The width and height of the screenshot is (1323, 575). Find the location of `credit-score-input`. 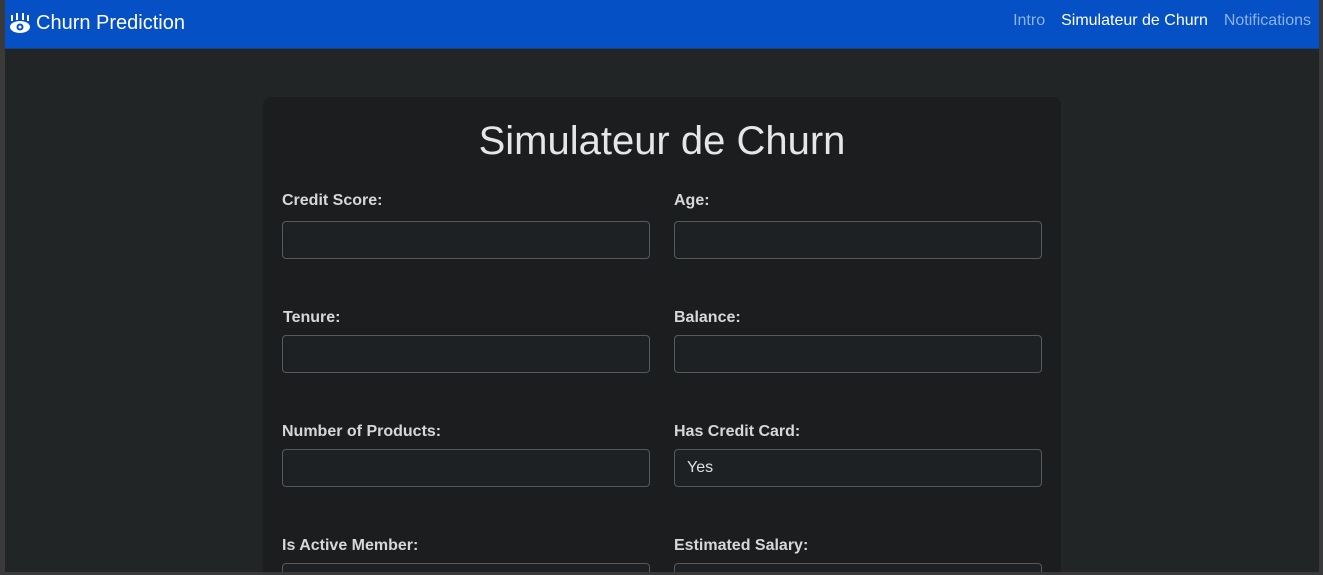

credit-score-input is located at coordinates (466, 240).